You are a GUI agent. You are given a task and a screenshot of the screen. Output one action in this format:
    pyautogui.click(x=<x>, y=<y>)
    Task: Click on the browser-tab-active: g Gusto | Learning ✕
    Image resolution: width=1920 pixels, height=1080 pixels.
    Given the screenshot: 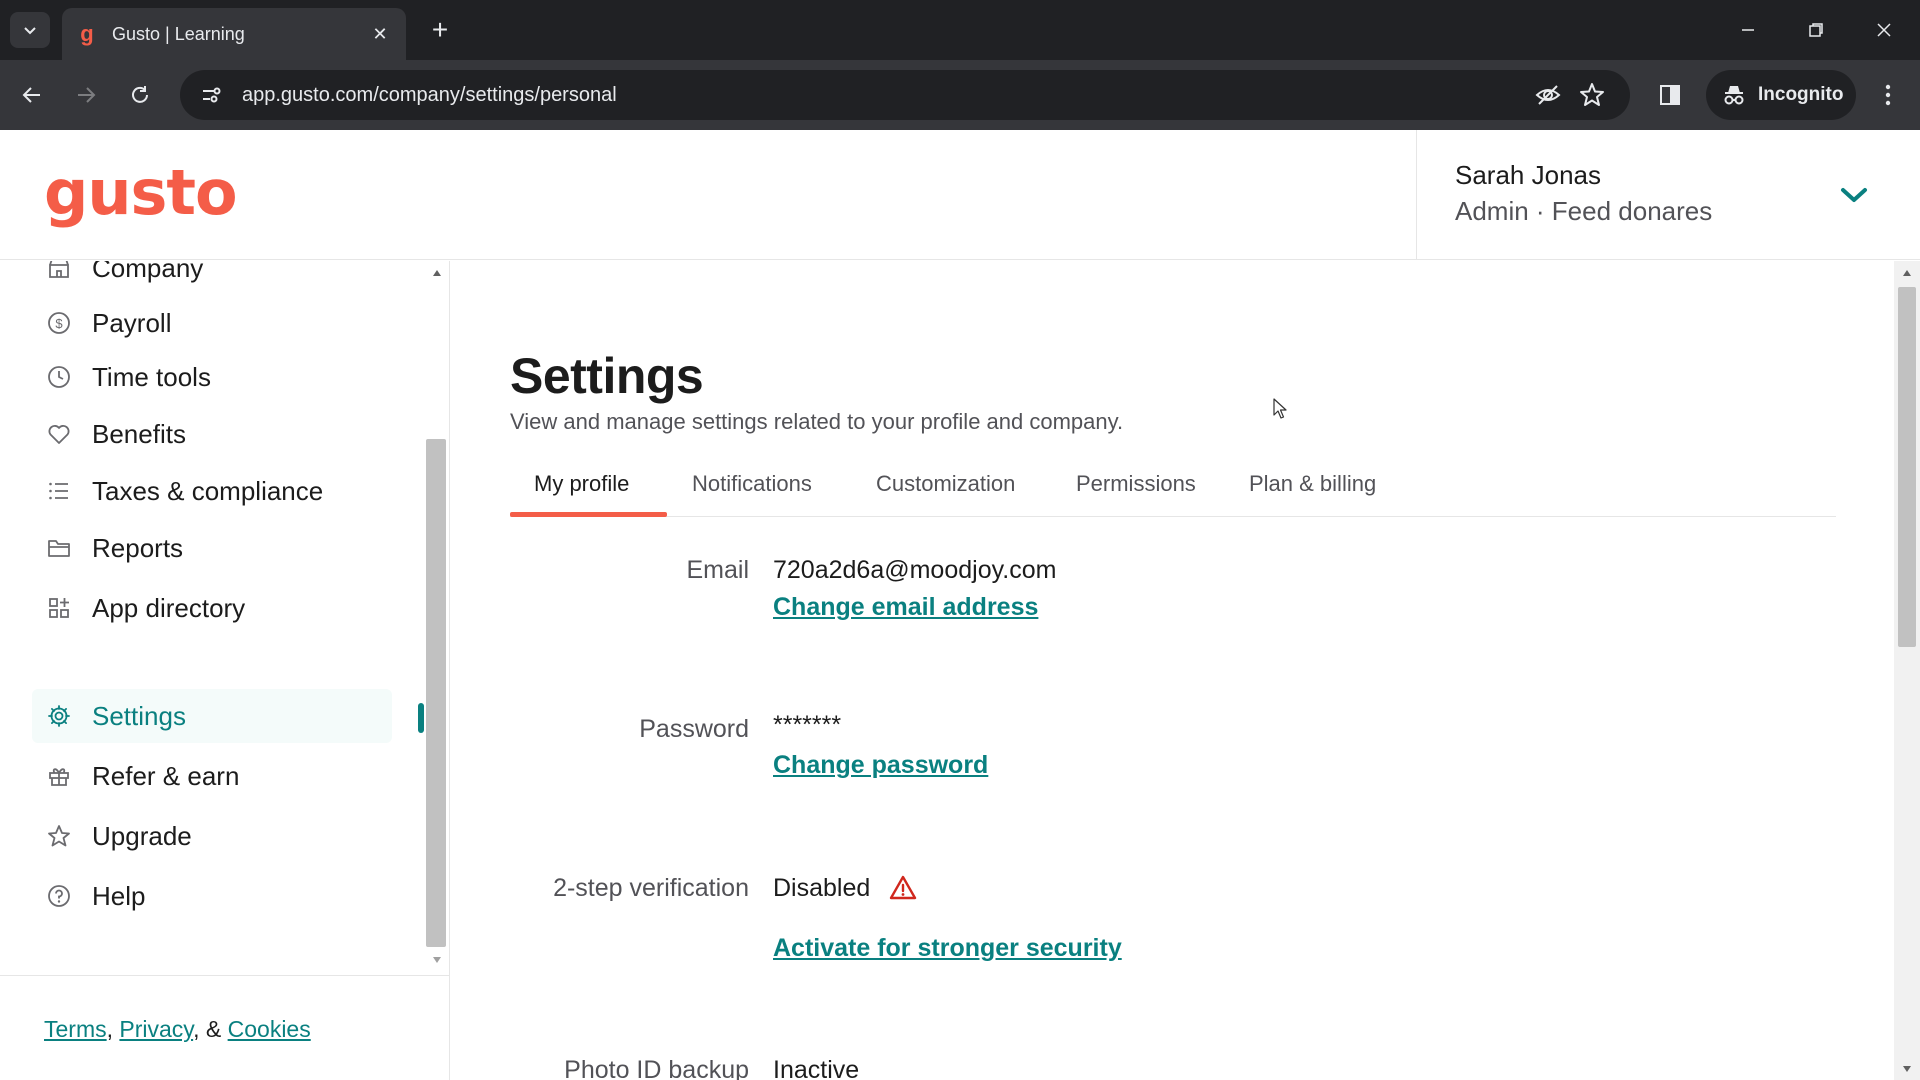 What is the action you would take?
    pyautogui.click(x=234, y=34)
    